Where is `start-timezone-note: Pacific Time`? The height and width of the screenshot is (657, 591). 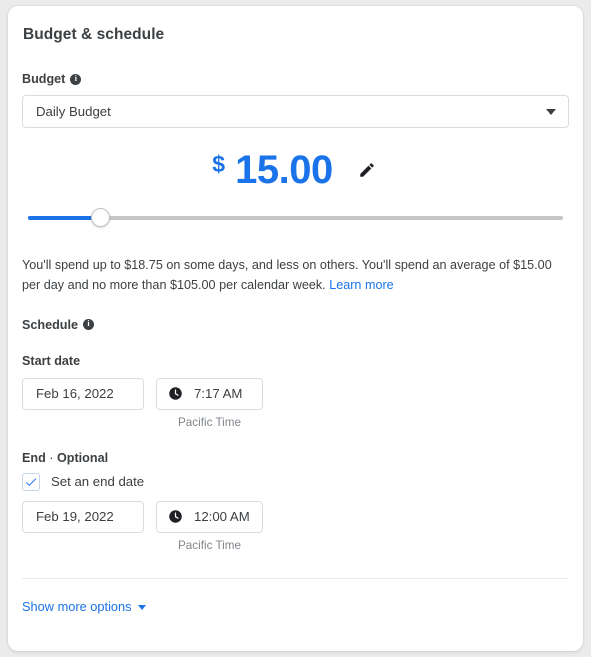
start-timezone-note: Pacific Time is located at coordinates (209, 422).